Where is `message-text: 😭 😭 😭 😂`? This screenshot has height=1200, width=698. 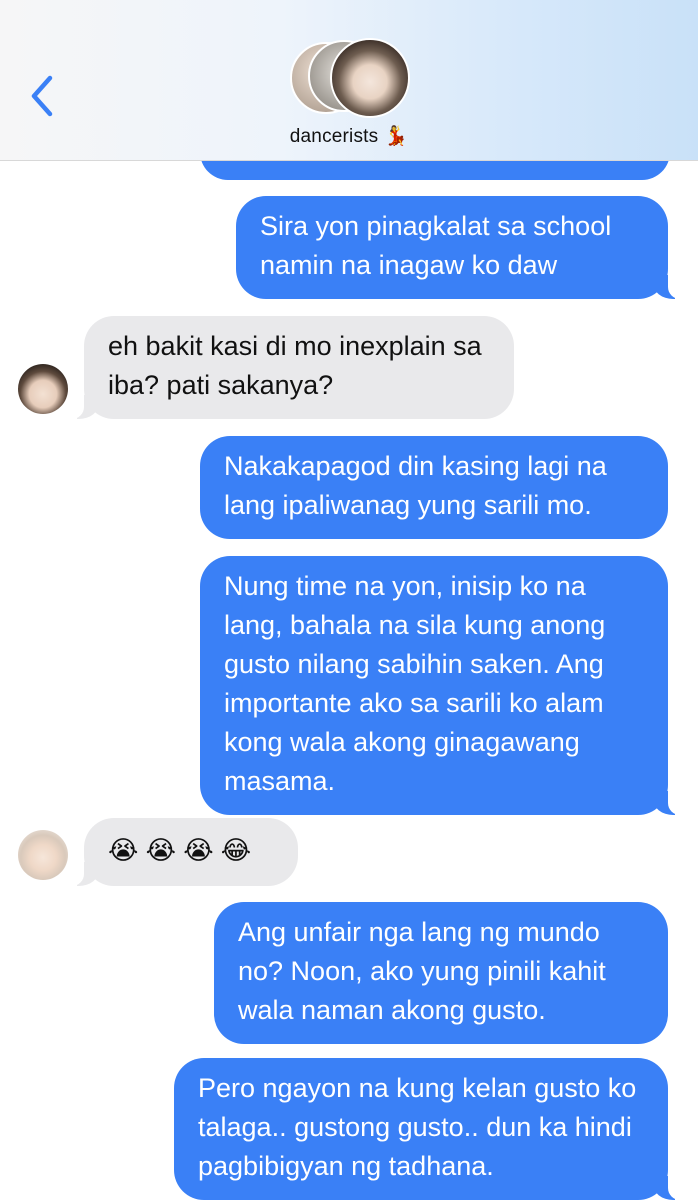 message-text: 😭 😭 😭 😂 is located at coordinates (180, 850).